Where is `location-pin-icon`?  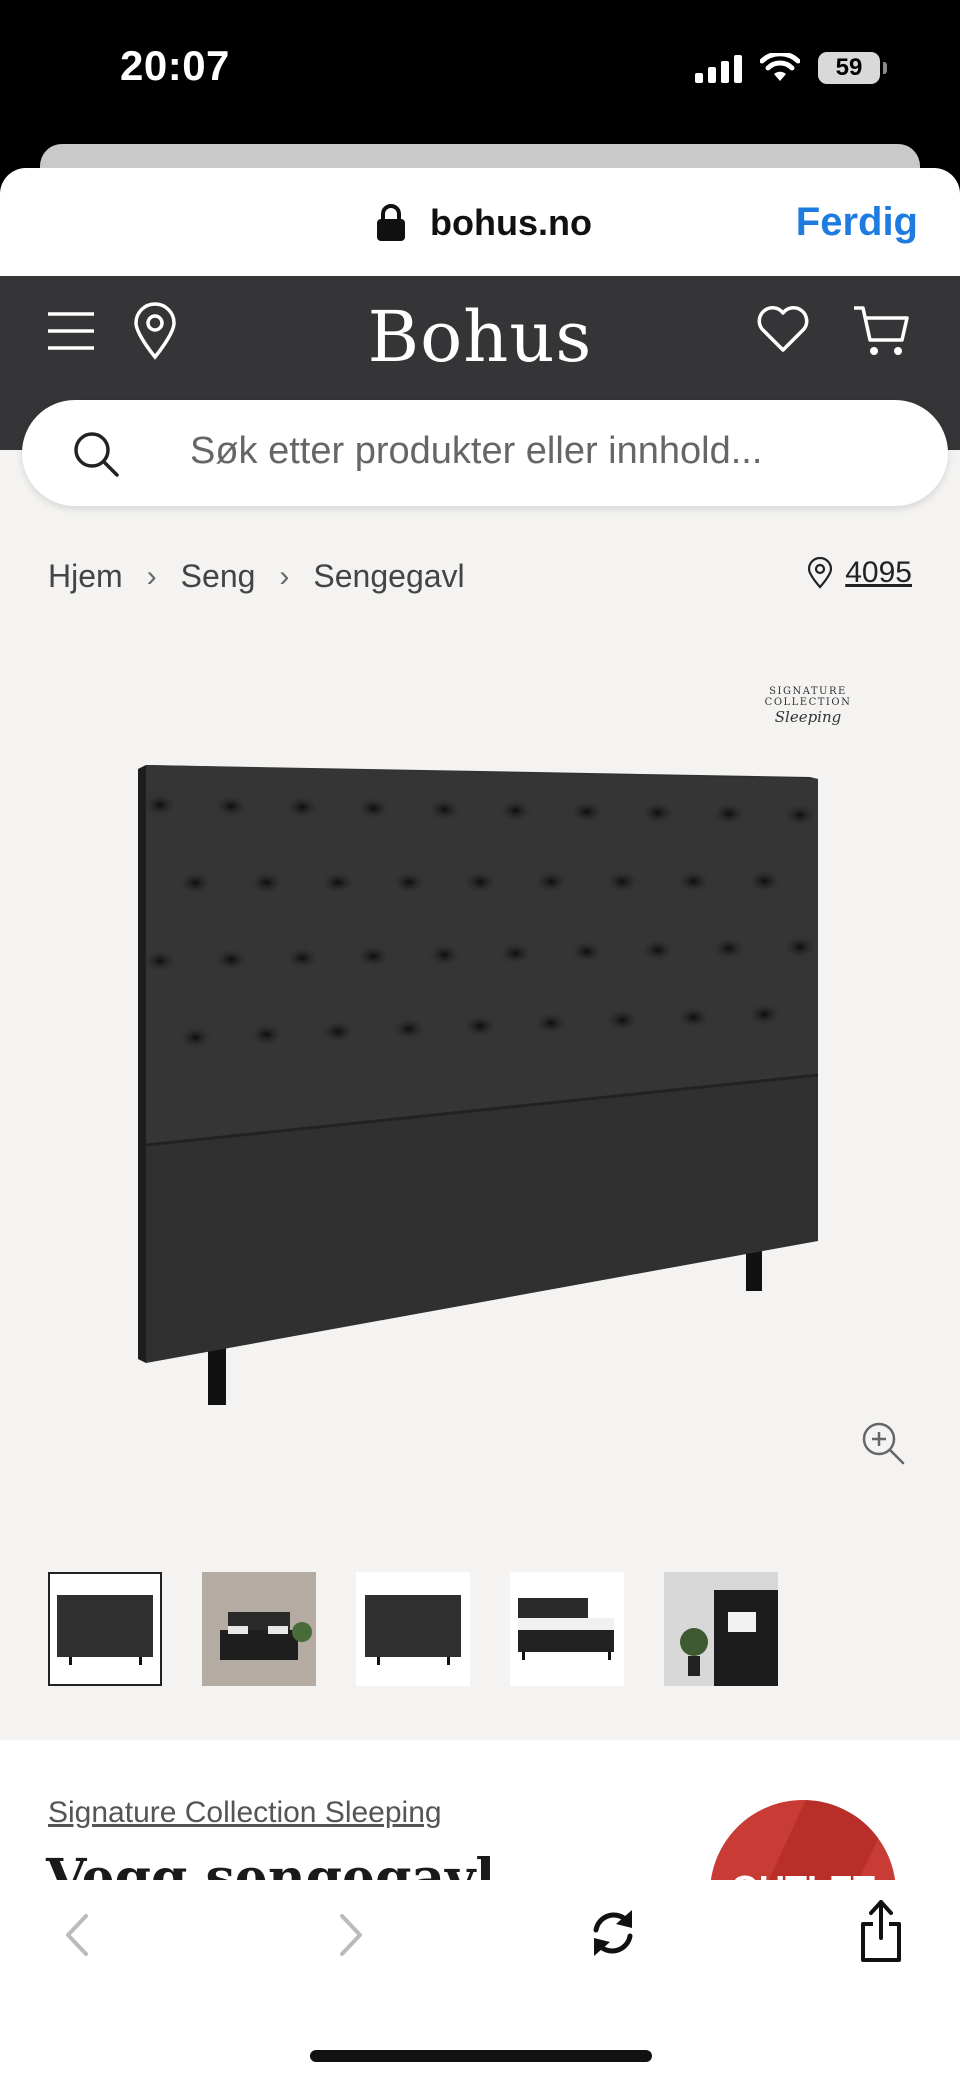 location-pin-icon is located at coordinates (820, 573).